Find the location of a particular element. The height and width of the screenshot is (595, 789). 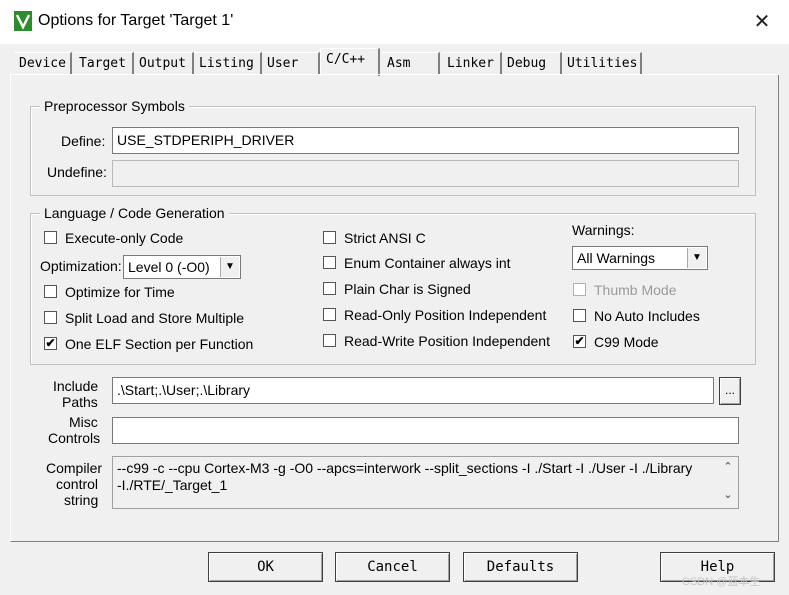

optimization-label: Optimization: is located at coordinates (81, 266).